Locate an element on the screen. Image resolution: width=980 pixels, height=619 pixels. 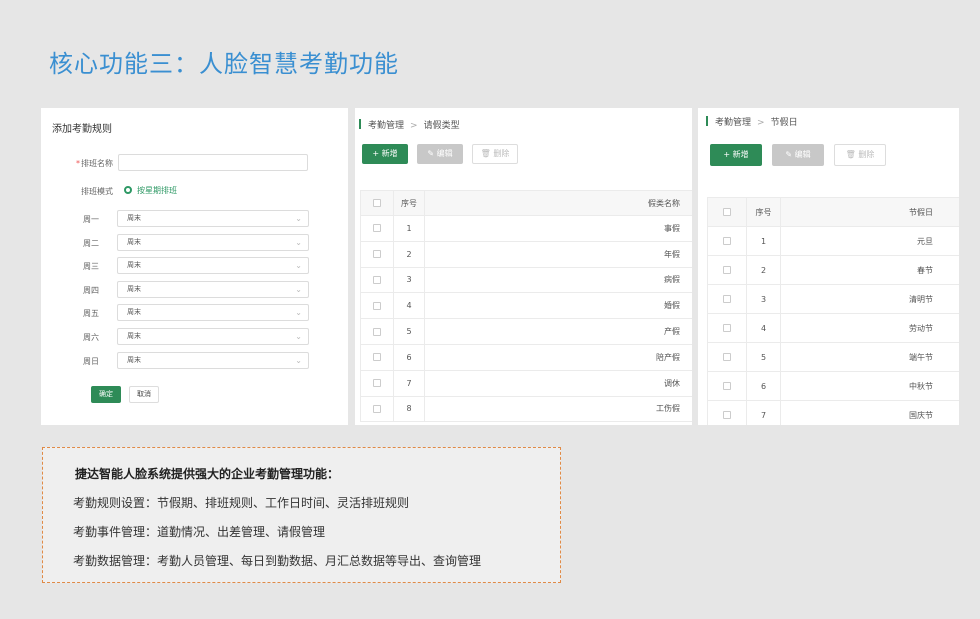
table-row: 7 调休 is located at coordinates (526, 383).